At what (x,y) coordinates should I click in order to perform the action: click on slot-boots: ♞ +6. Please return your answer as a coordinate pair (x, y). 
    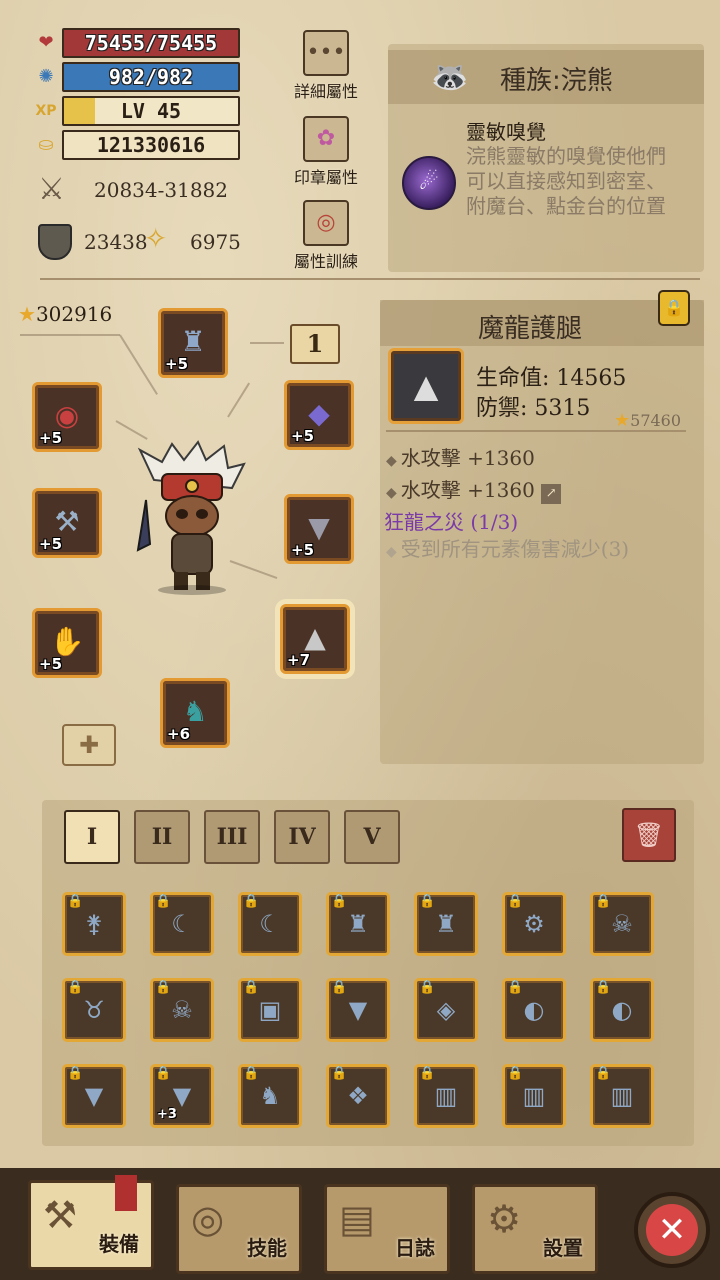
    Looking at the image, I should click on (195, 713).